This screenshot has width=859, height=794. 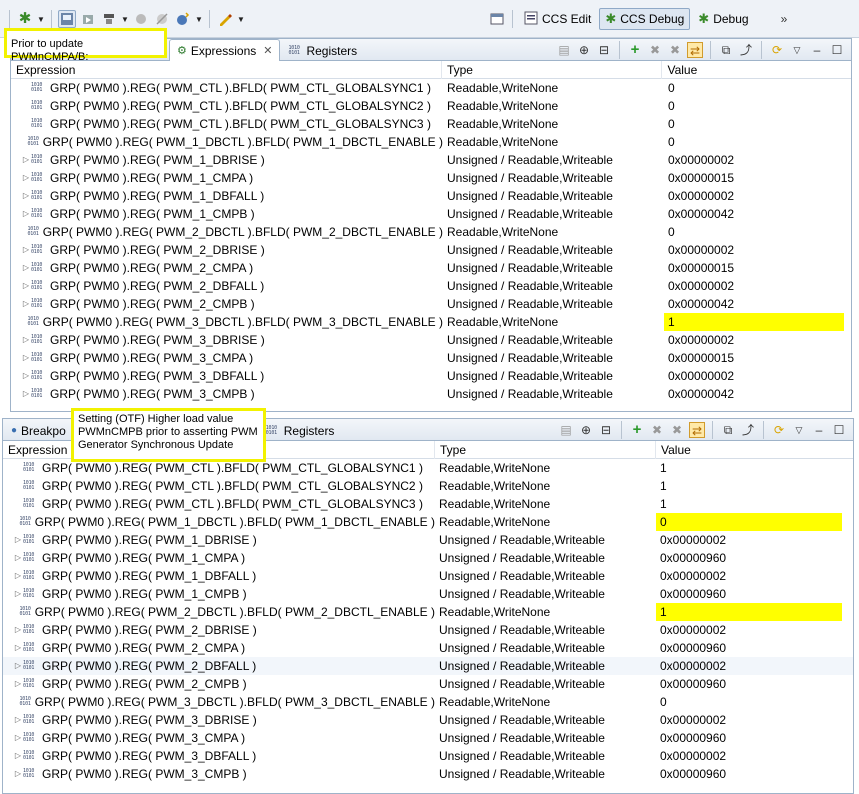 I want to click on open-perspective-icon, so click(x=497, y=19).